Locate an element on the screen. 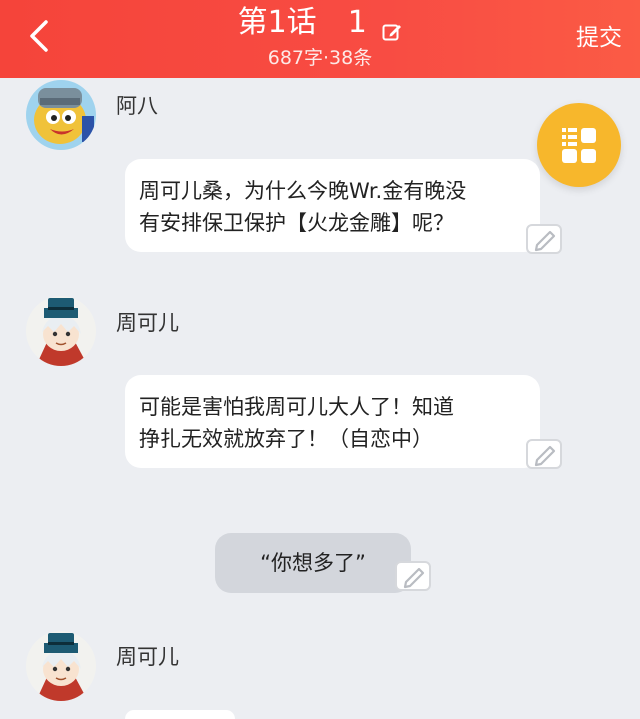  word-count-stats: 687字·38条 is located at coordinates (320, 58).